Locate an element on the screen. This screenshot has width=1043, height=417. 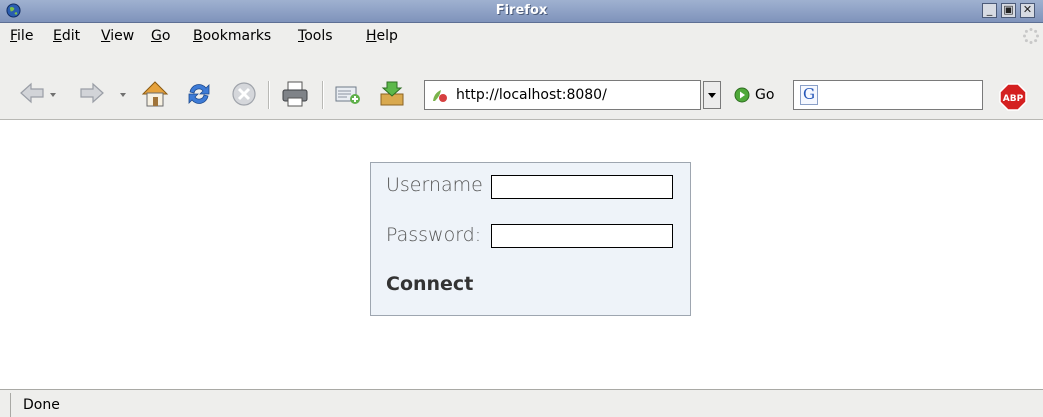
menu-tools: Tools is located at coordinates (315, 36).